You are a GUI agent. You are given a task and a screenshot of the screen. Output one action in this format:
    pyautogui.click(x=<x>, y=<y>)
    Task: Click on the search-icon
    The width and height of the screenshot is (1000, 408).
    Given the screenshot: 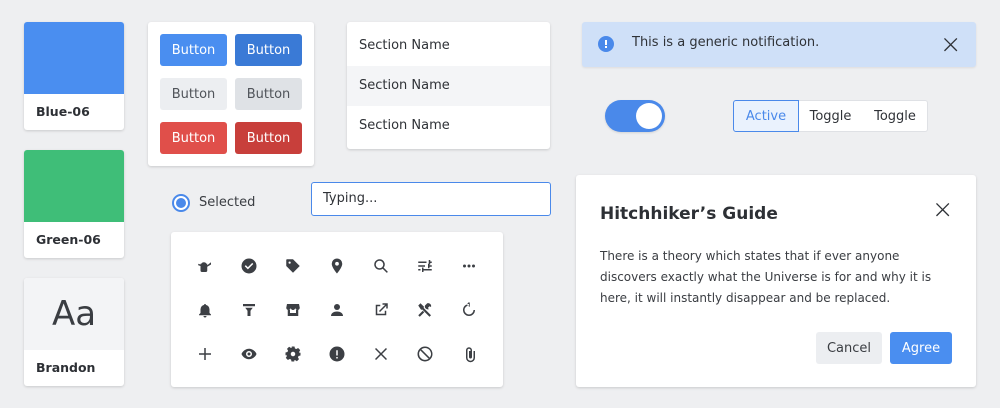 What is the action you would take?
    pyautogui.click(x=381, y=266)
    